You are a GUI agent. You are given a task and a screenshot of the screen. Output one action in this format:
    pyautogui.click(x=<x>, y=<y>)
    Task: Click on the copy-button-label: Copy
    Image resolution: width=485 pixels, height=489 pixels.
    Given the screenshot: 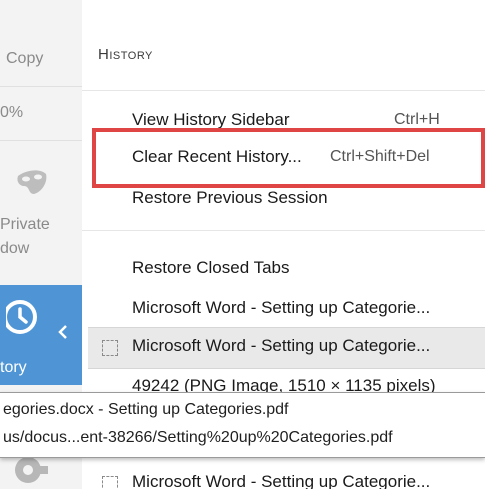 What is the action you would take?
    pyautogui.click(x=24, y=59)
    